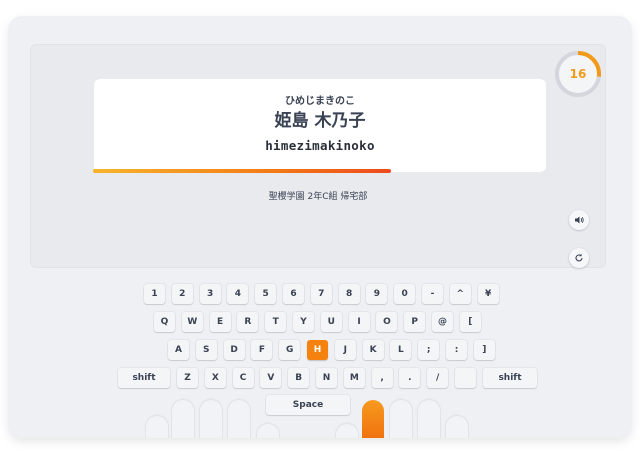  I want to click on key-4: 4, so click(238, 294).